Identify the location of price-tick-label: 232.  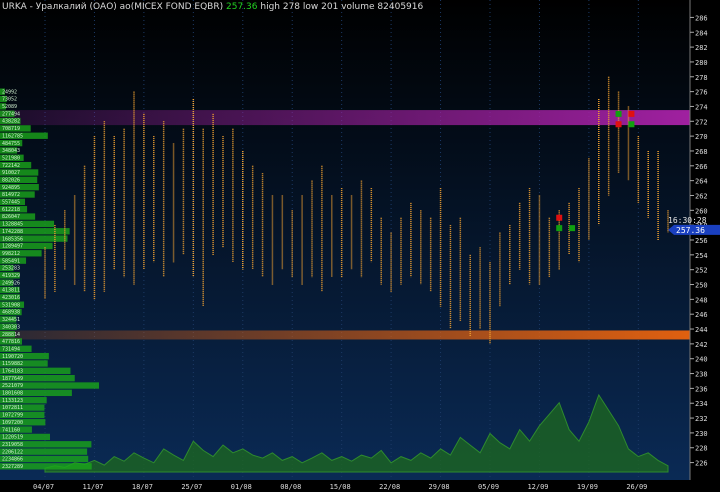
(701, 419).